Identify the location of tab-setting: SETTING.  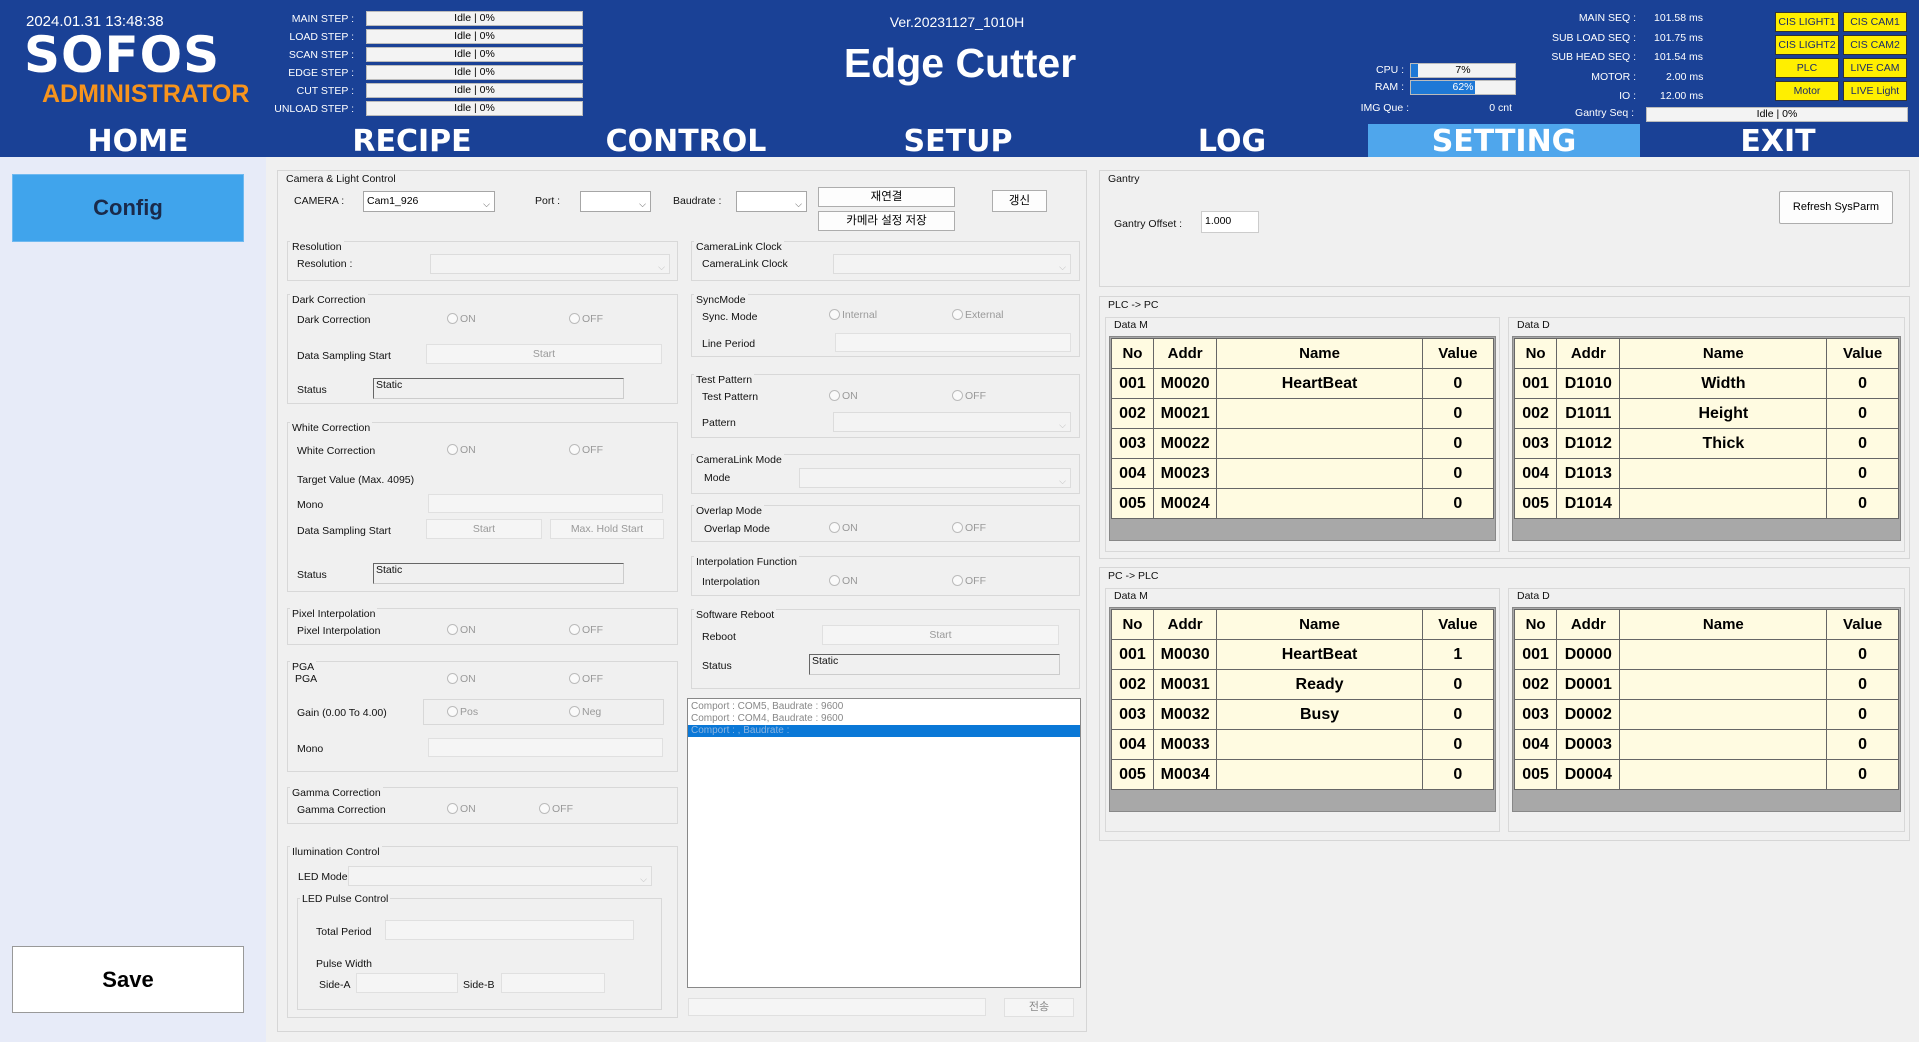
(1504, 141).